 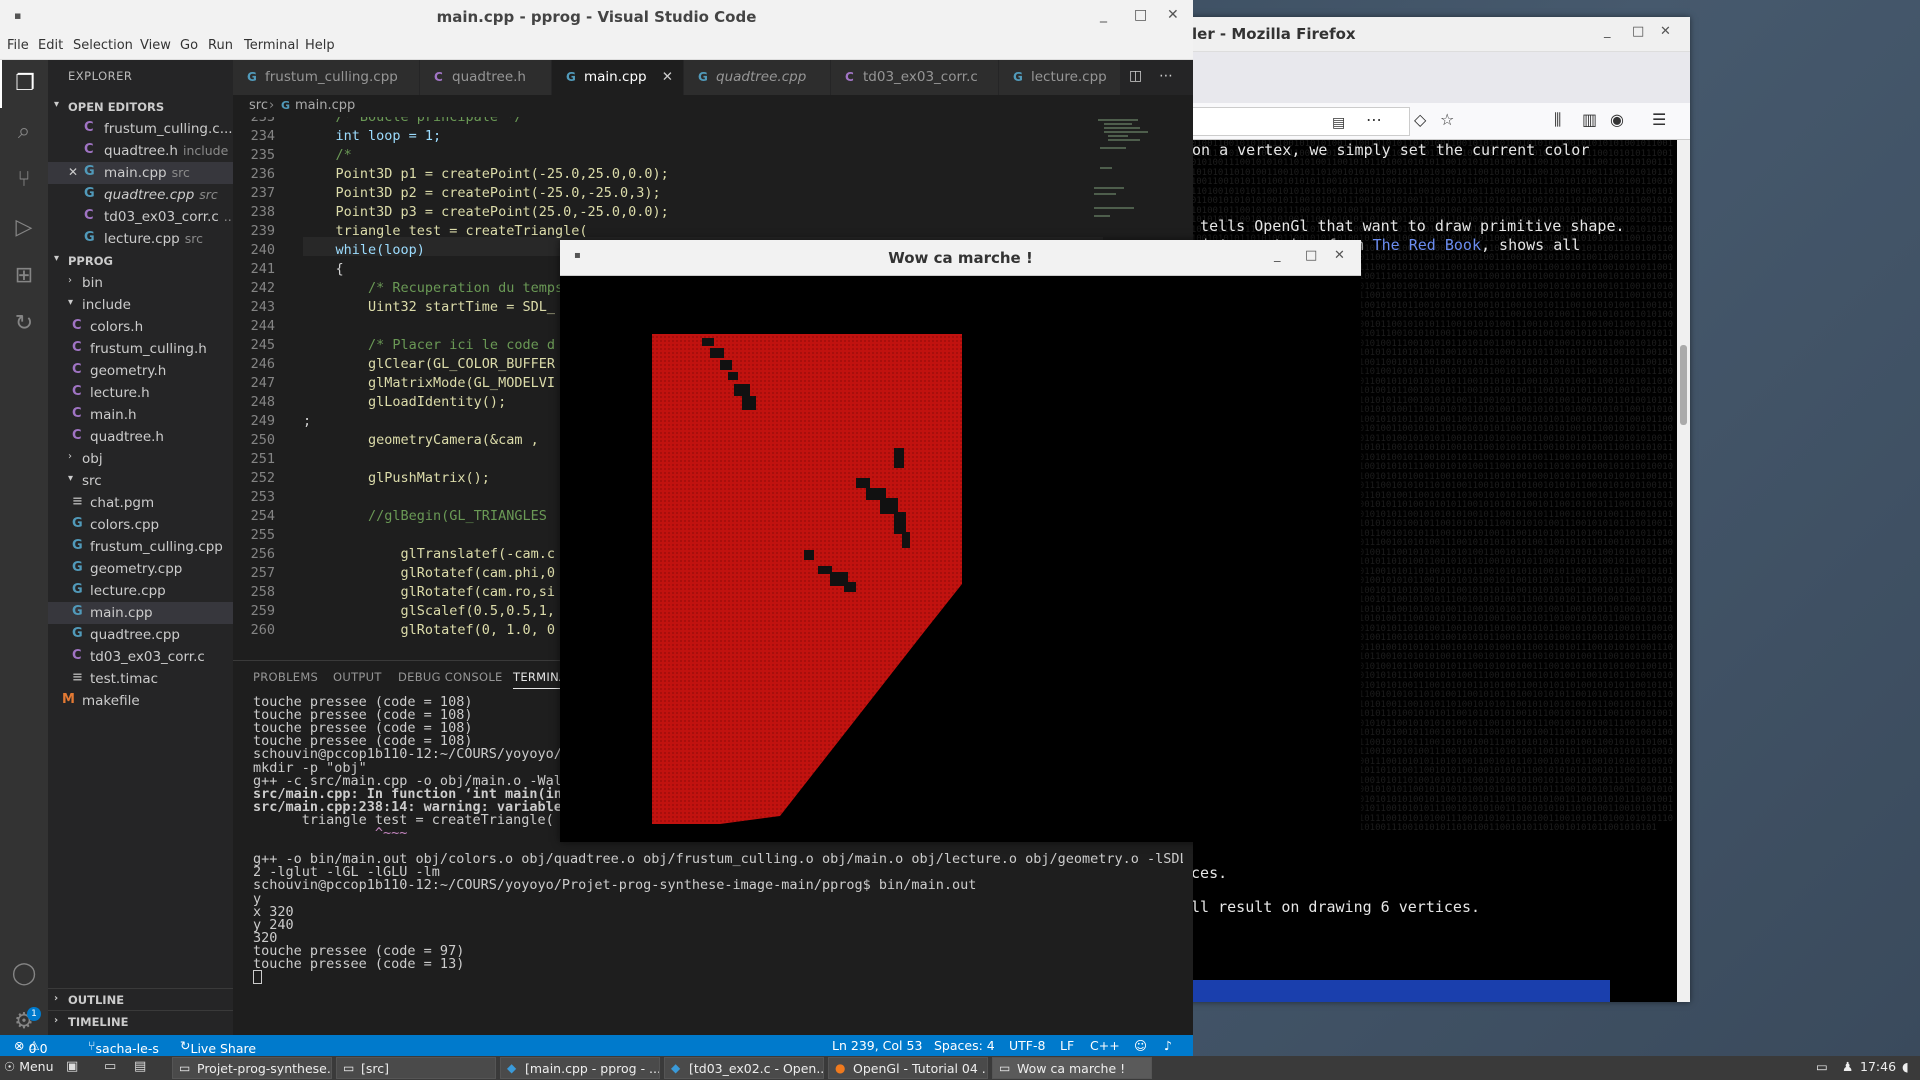 What do you see at coordinates (140, 371) in the screenshot?
I see `tree-file: Cgeometry.h` at bounding box center [140, 371].